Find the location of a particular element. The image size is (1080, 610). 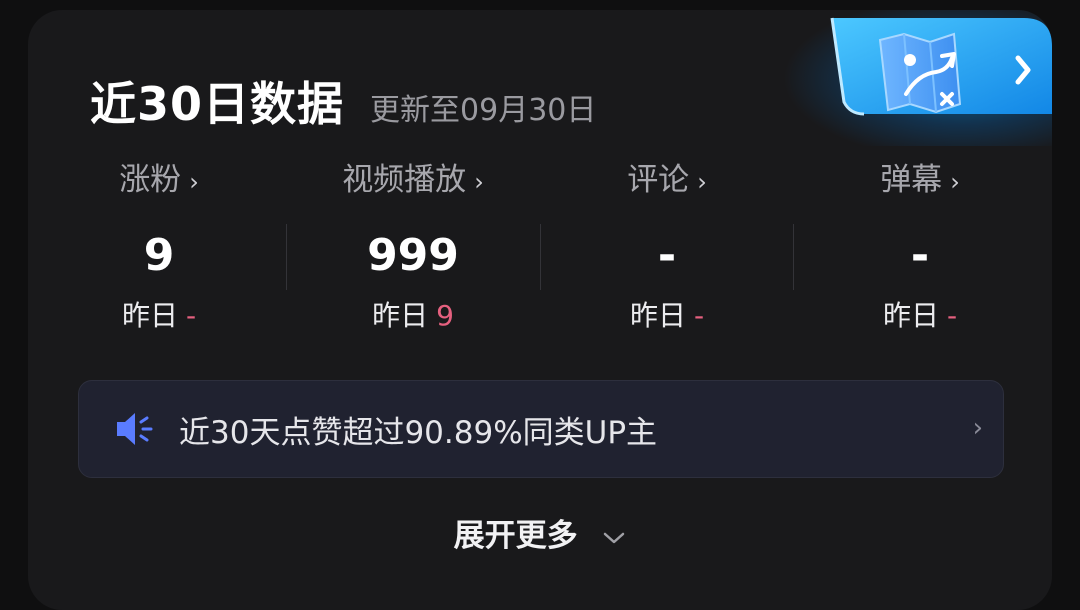

stat-delta: 9 is located at coordinates (445, 315).